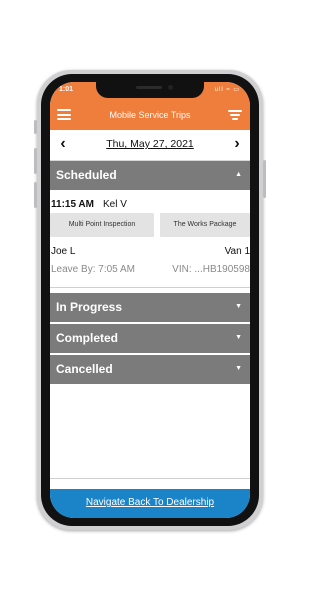 The width and height of the screenshot is (320, 600). Describe the element at coordinates (35, 161) in the screenshot. I see `volume-up-button` at that location.